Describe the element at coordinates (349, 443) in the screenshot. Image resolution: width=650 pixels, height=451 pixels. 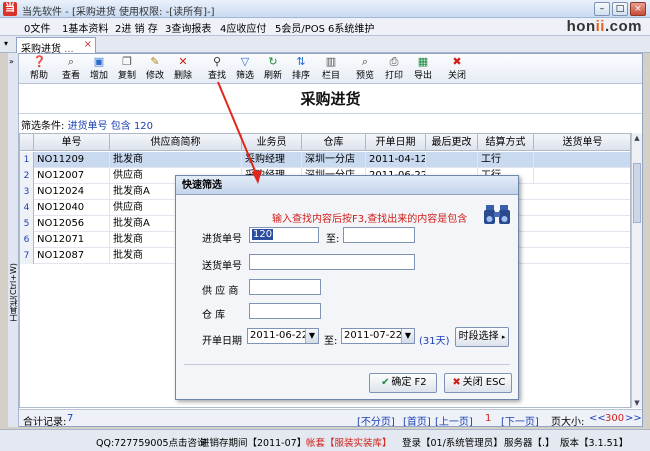
I see `status-account: 帐套【服装实装库】` at that location.